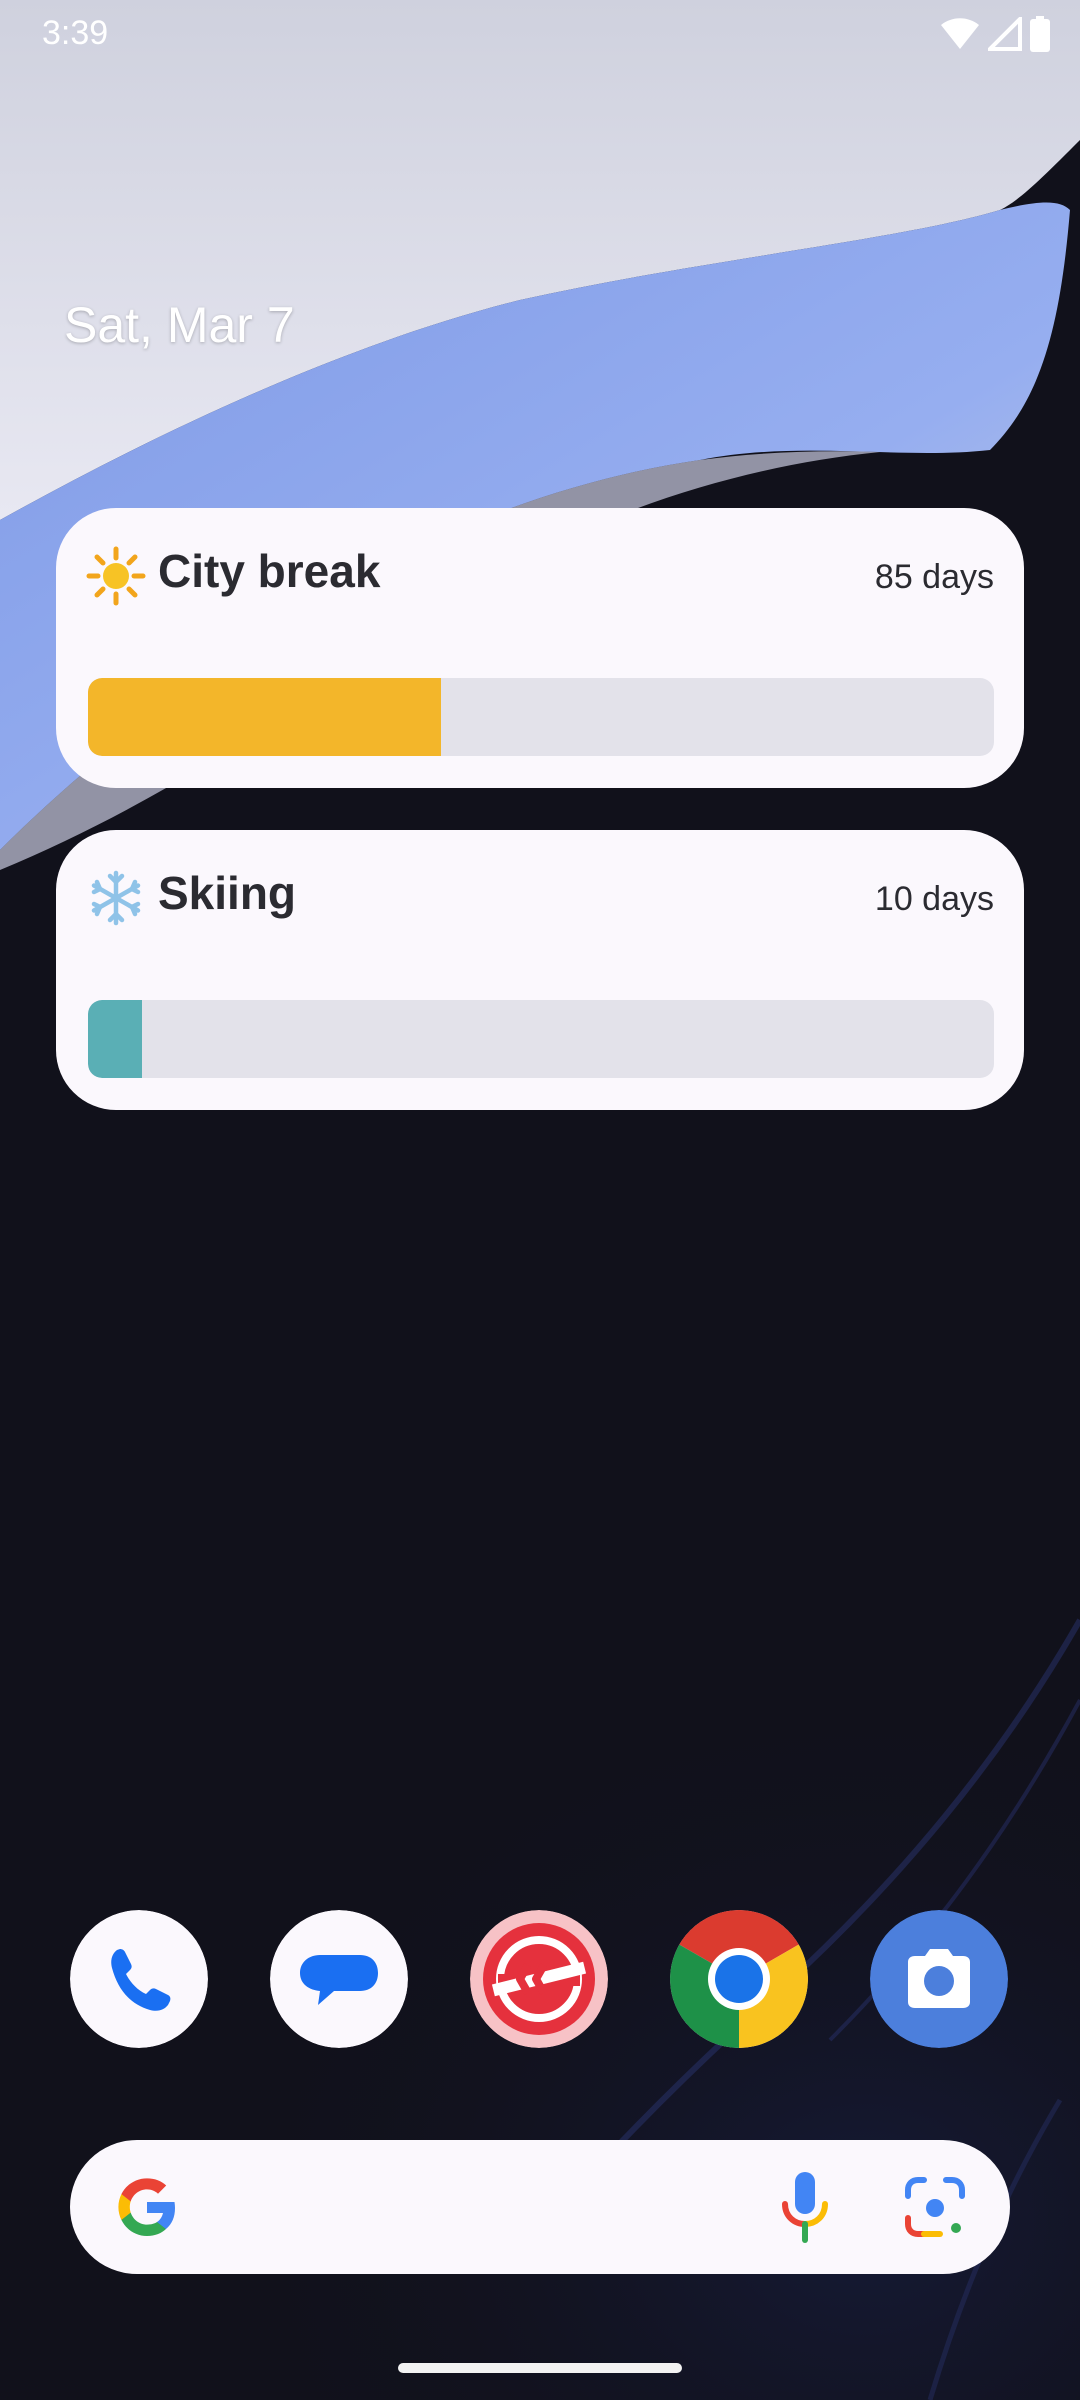 This screenshot has width=1080, height=2400. I want to click on battery-icon, so click(1040, 36).